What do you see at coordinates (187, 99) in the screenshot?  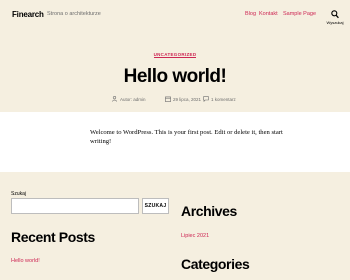 I see `post-date: 29 lipca, 2021` at bounding box center [187, 99].